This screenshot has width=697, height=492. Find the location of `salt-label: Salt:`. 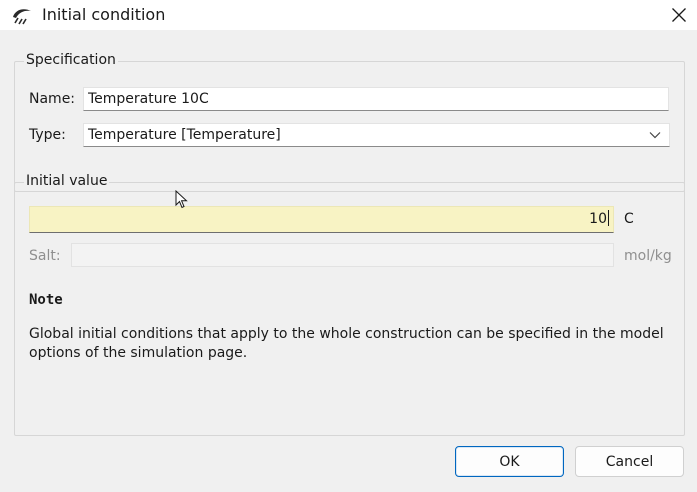

salt-label: Salt: is located at coordinates (45, 256).